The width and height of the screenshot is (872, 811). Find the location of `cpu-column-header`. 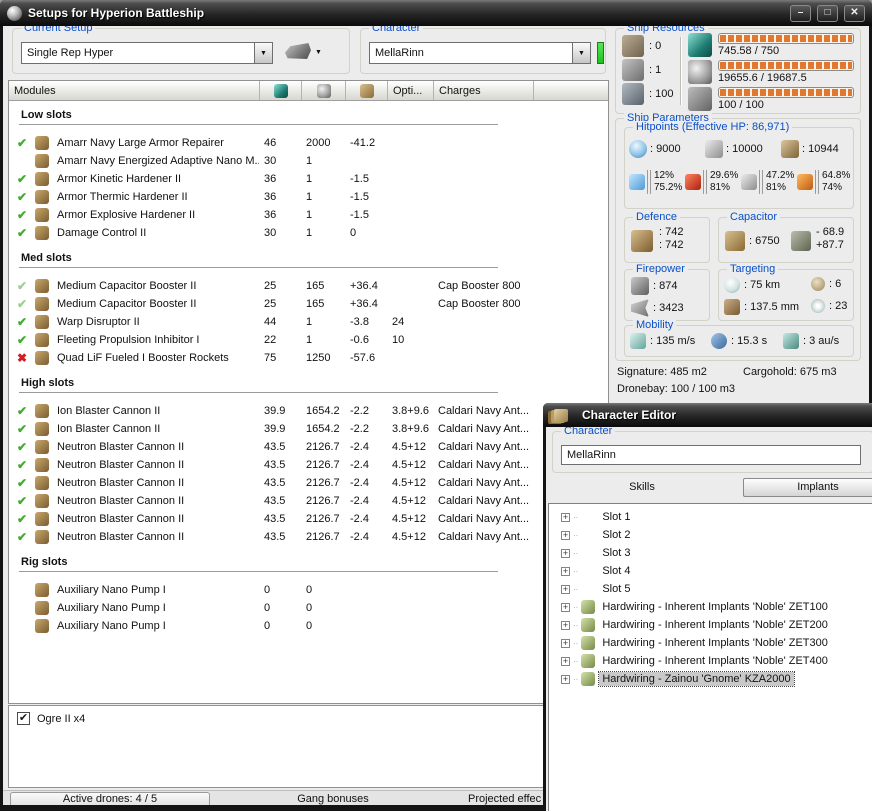

cpu-column-header is located at coordinates (280, 90).